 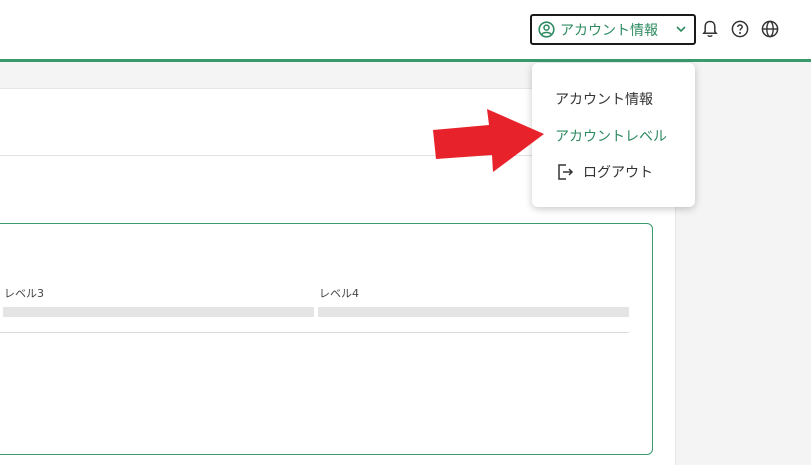 I want to click on globe-icon, so click(x=770, y=29).